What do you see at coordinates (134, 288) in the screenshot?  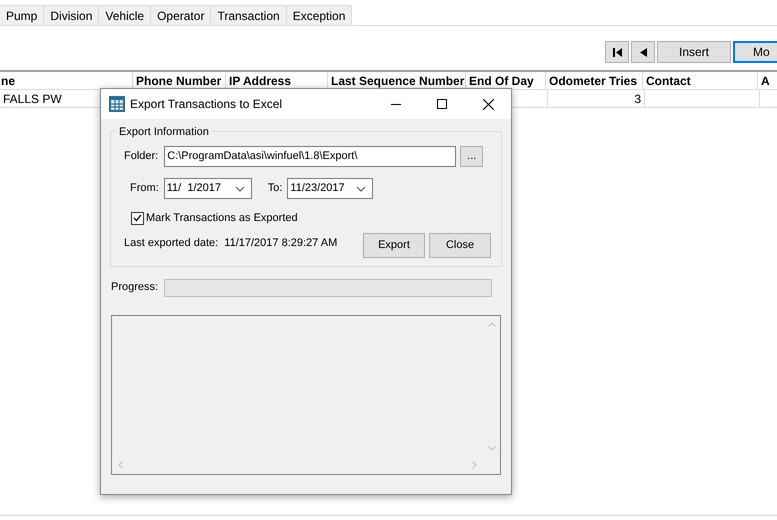 I see `progress-label: Progress:` at bounding box center [134, 288].